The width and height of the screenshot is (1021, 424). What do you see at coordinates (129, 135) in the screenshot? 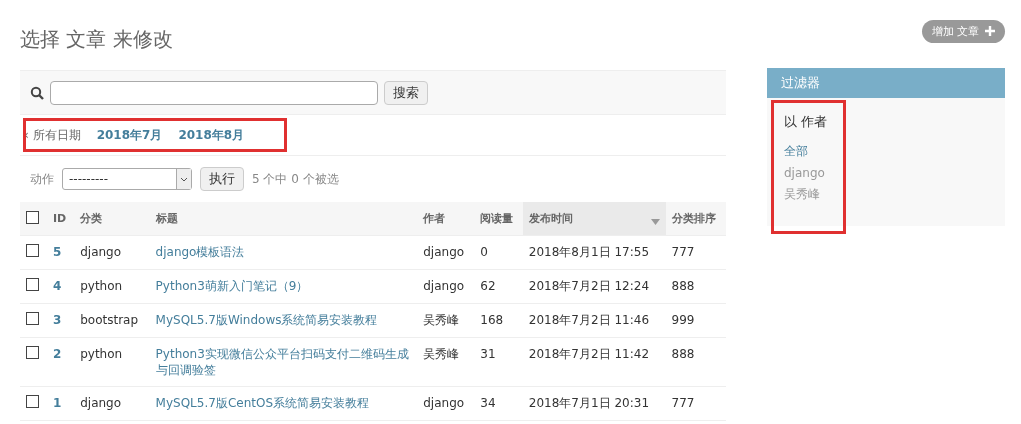
I see `date-link: 2018年7月` at bounding box center [129, 135].